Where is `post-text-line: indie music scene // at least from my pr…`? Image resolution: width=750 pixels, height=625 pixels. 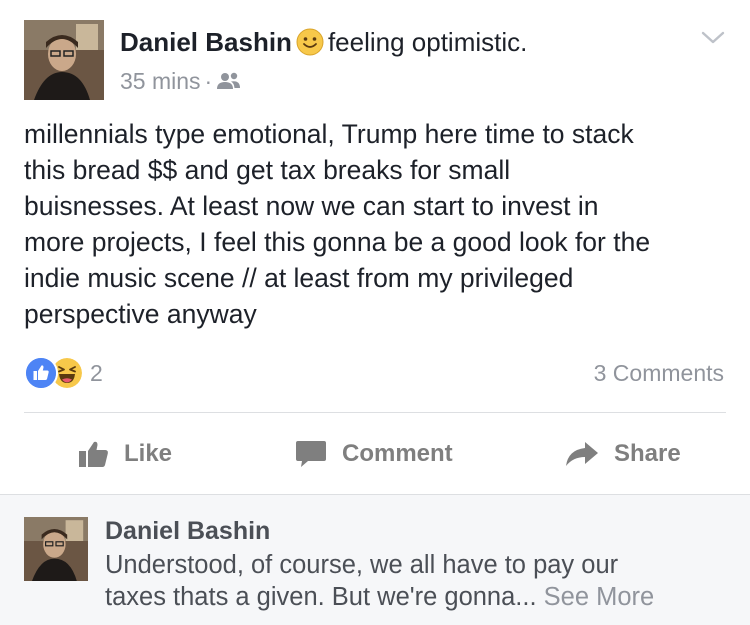 post-text-line: indie music scene // at least from my pr… is located at coordinates (299, 278).